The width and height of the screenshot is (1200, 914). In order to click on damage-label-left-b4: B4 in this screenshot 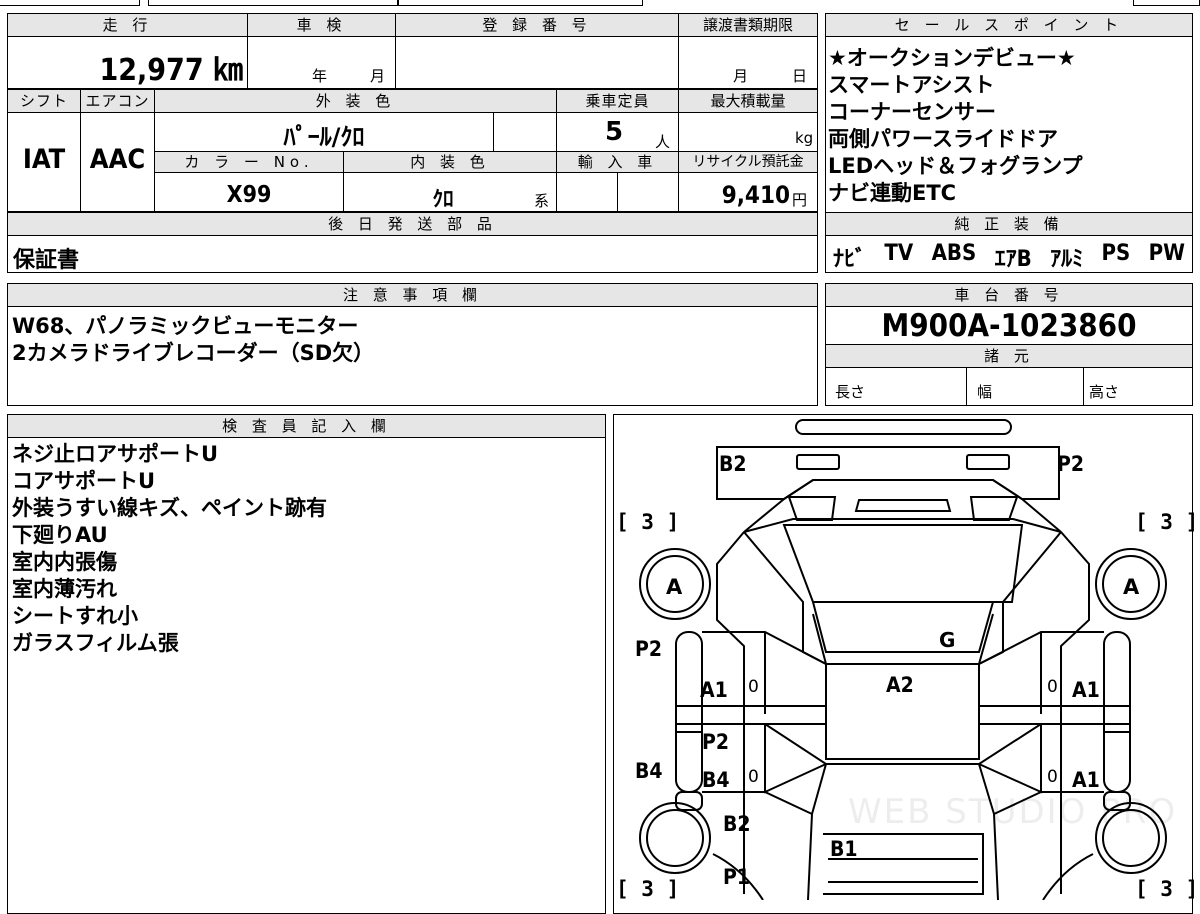, I will do `click(649, 771)`.